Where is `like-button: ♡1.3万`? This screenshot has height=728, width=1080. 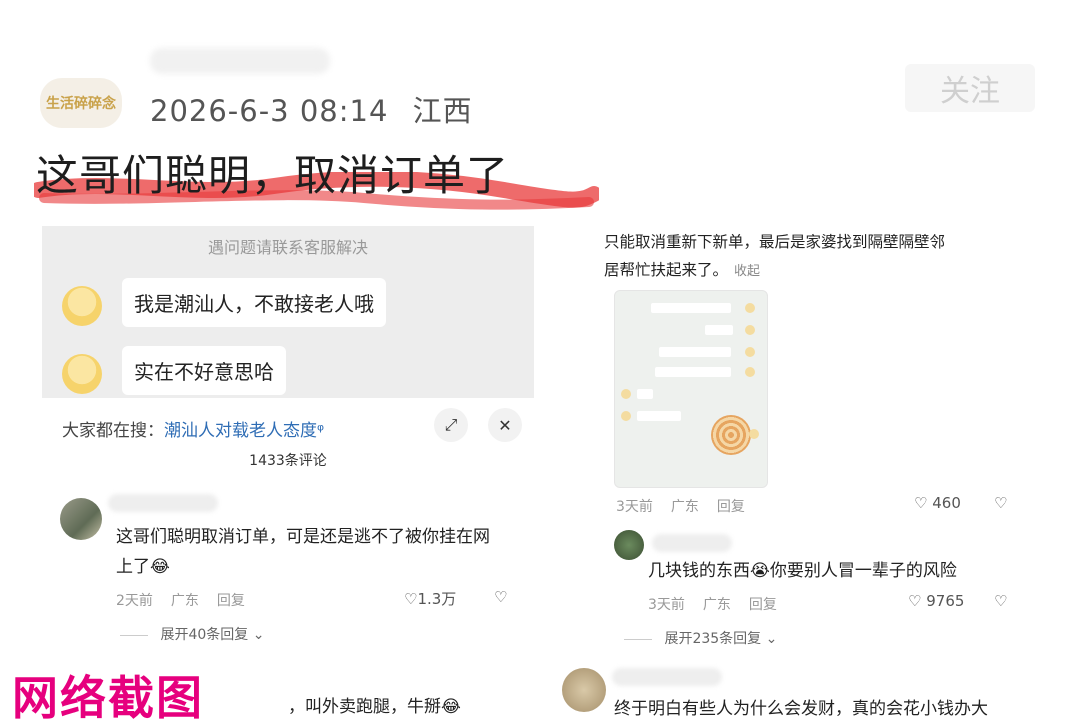 like-button: ♡1.3万 is located at coordinates (430, 598).